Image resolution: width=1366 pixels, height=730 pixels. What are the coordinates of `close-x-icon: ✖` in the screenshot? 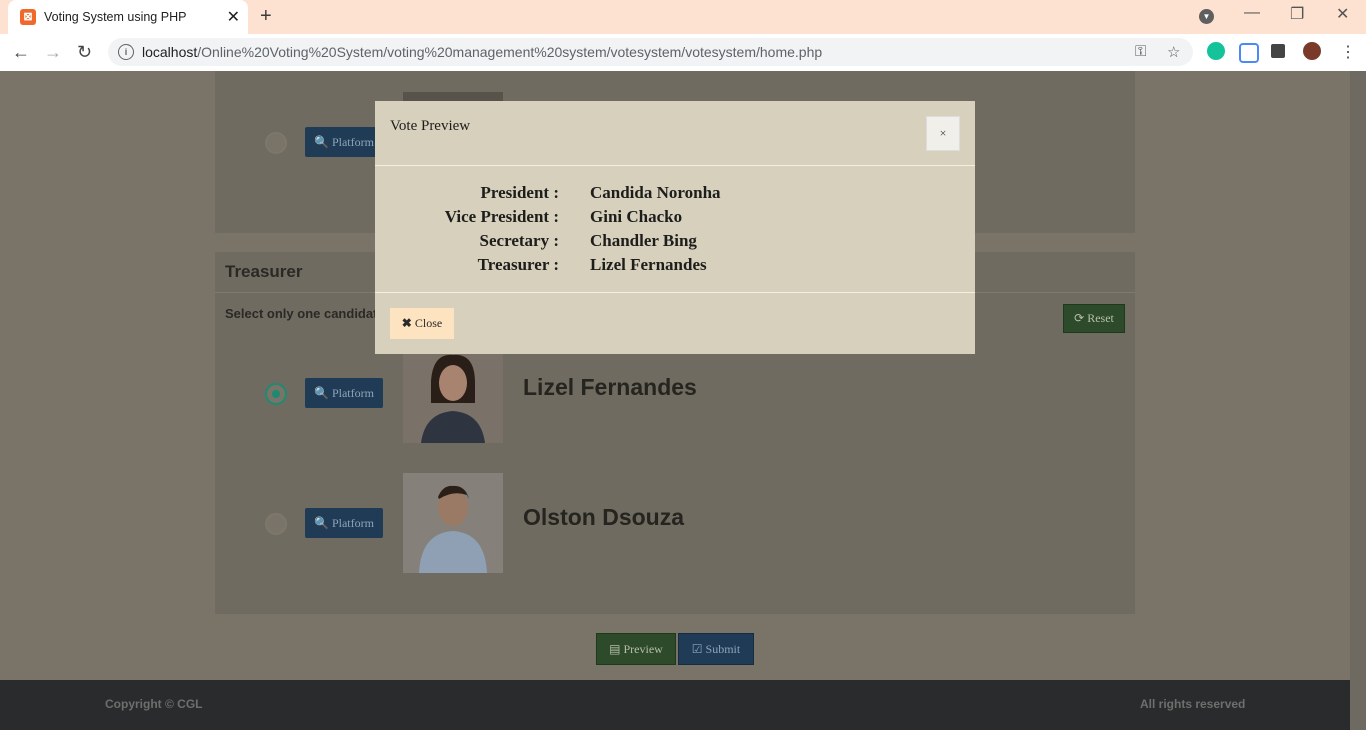 It's located at (406, 323).